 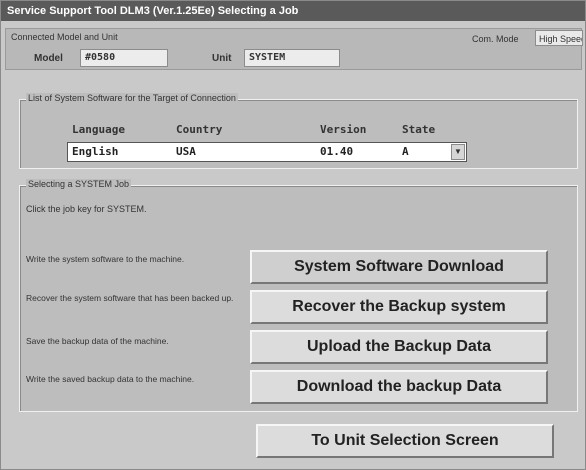 What do you see at coordinates (343, 129) in the screenshot?
I see `column-version: Version` at bounding box center [343, 129].